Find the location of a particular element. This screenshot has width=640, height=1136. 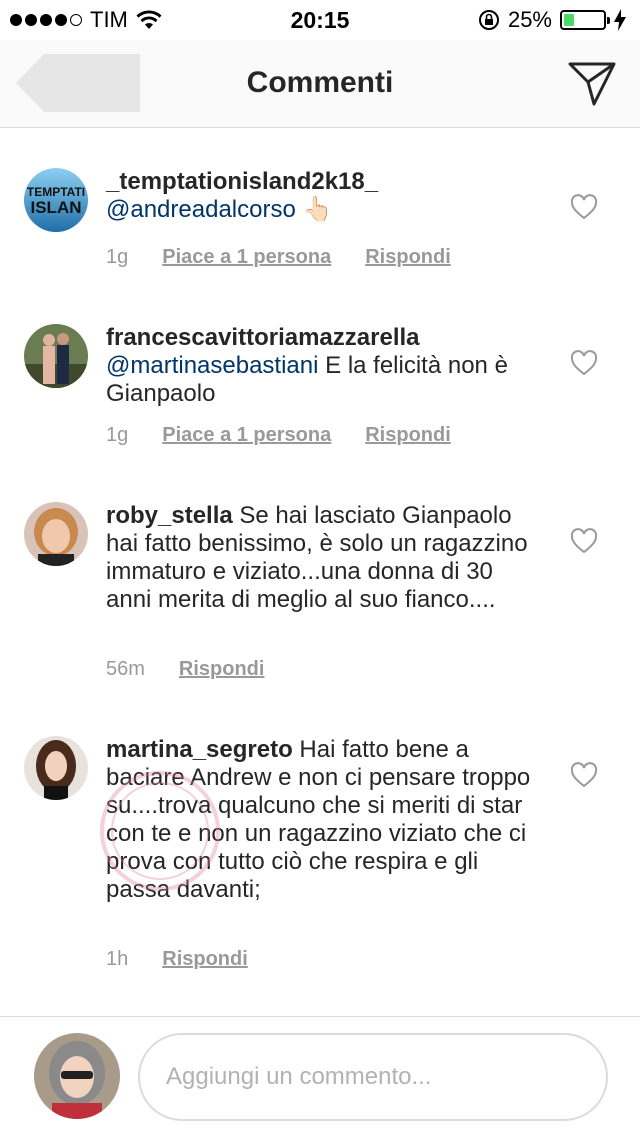

charging-icon is located at coordinates (620, 20).